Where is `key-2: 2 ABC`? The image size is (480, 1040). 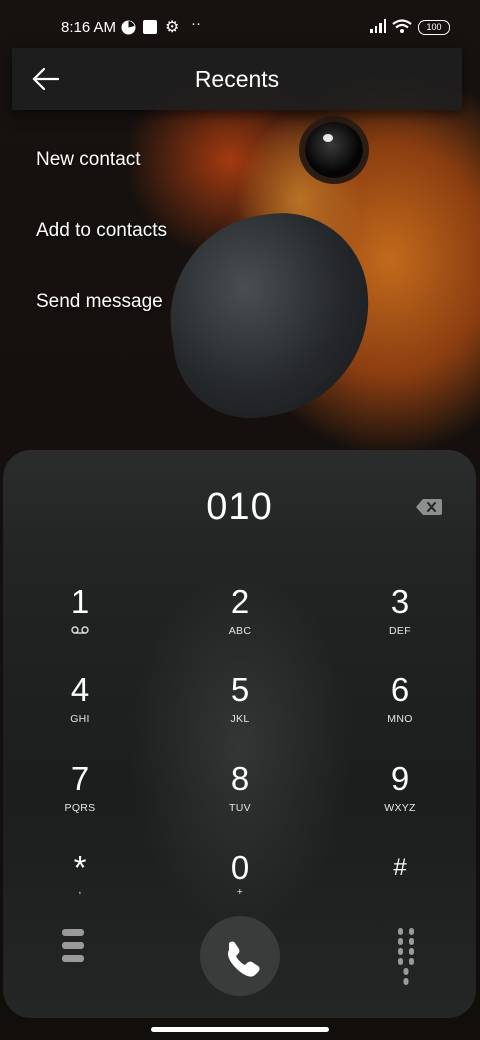
key-2: 2 ABC is located at coordinates (240, 620).